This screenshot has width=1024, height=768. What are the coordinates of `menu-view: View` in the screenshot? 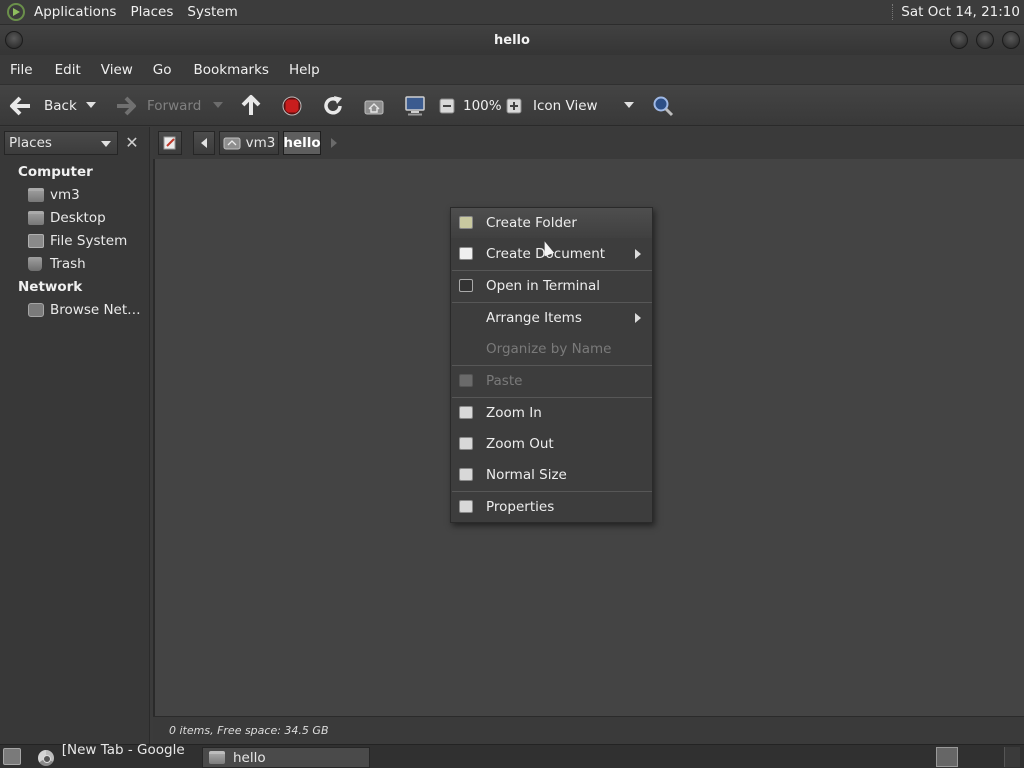 It's located at (117, 70).